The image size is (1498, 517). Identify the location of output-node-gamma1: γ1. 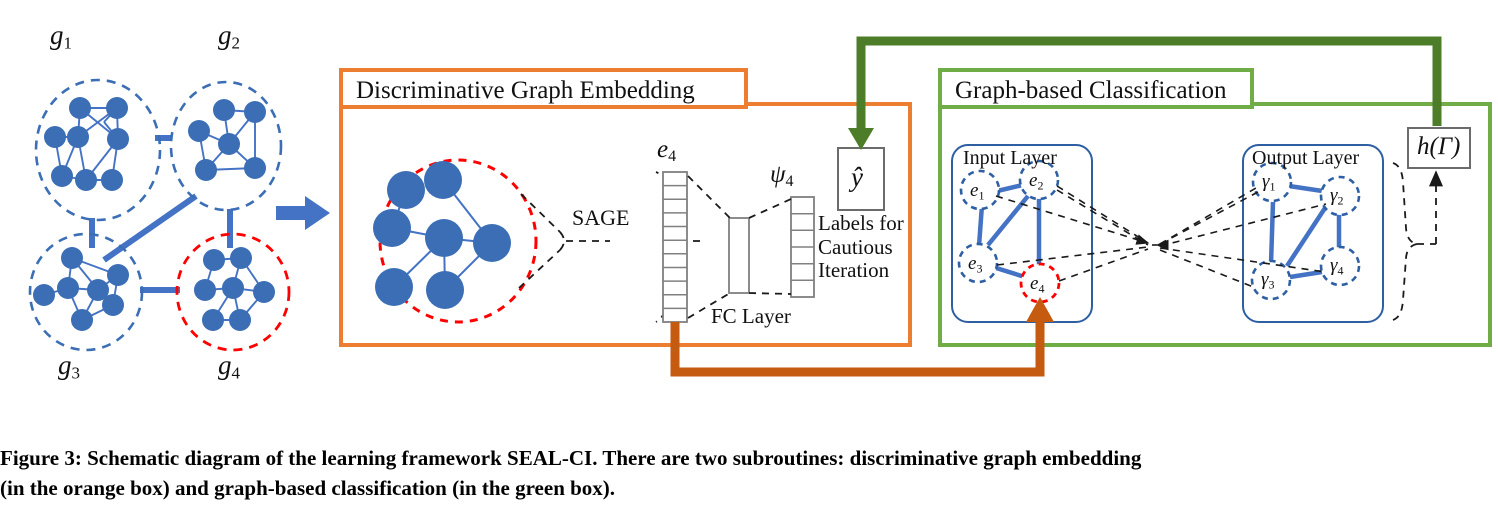
(1269, 182).